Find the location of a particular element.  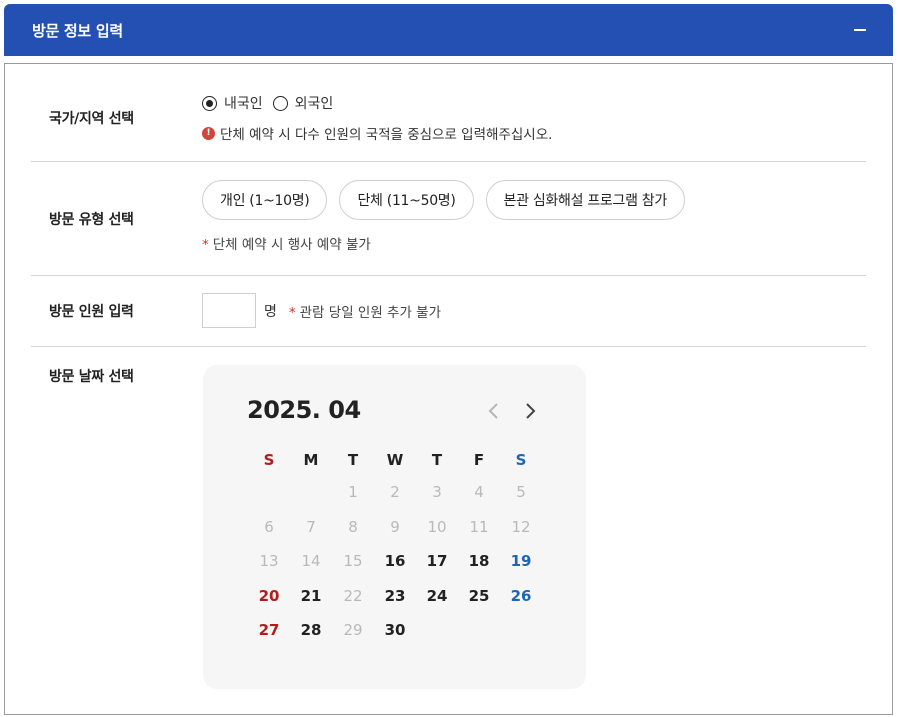

minus-icon is located at coordinates (860, 30).